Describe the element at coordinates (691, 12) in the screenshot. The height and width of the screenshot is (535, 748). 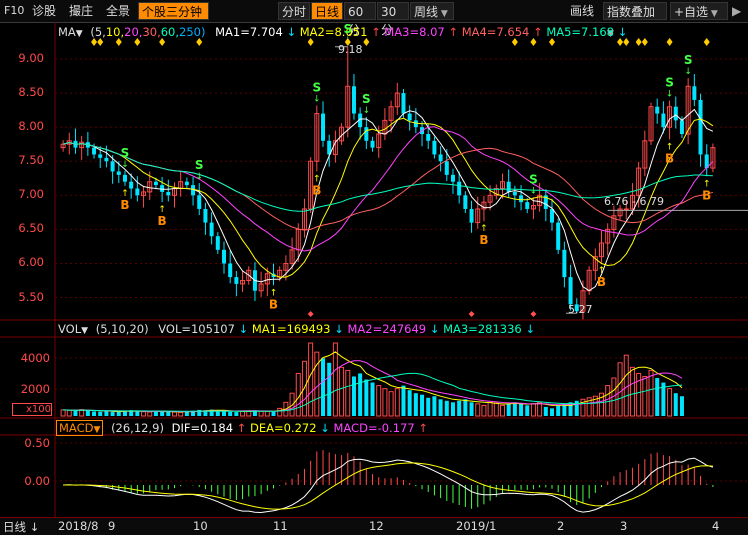
I see `add-watch-label: +自选` at that location.